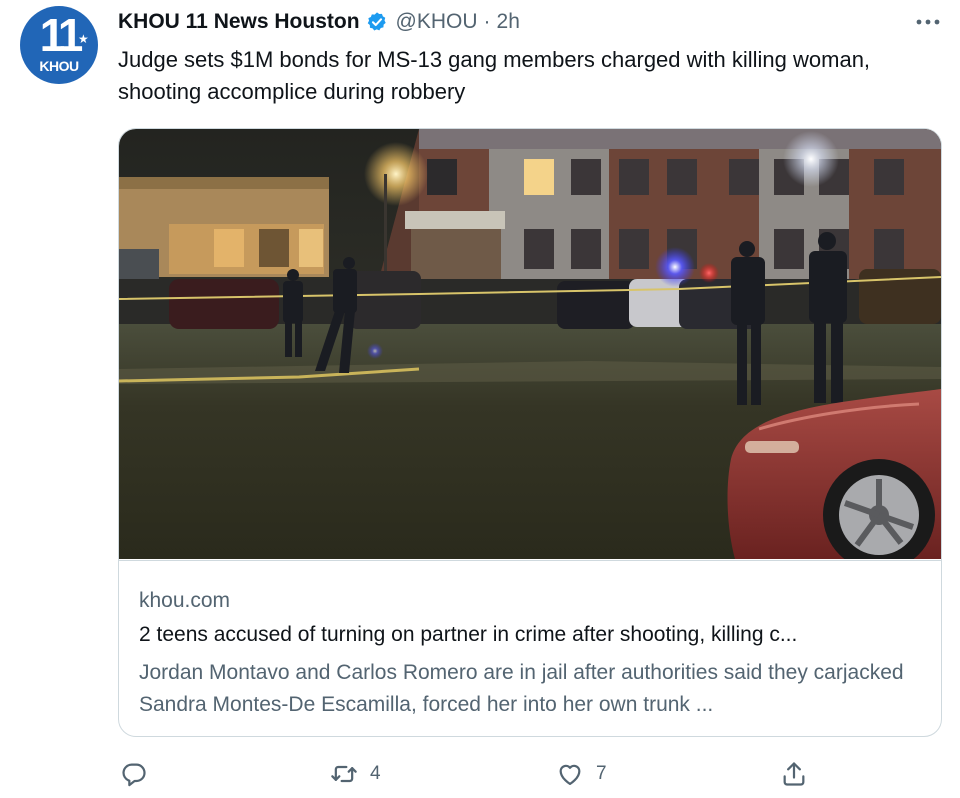  I want to click on tweet-actions: 4 7, so click(533, 774).